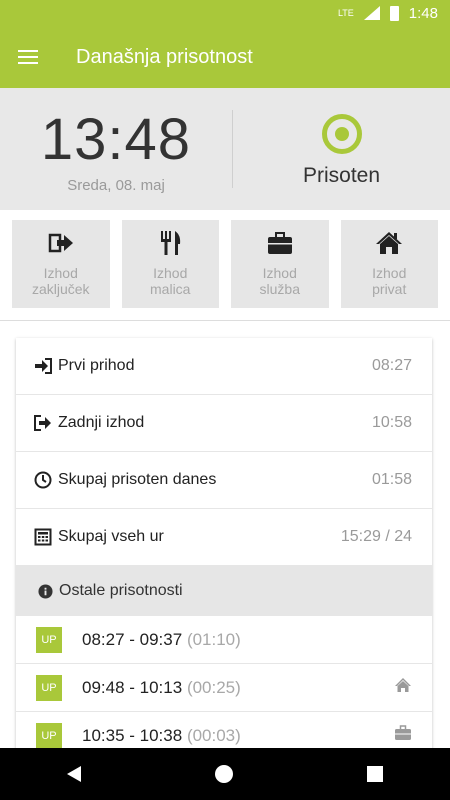  I want to click on back-icon, so click(74, 774).